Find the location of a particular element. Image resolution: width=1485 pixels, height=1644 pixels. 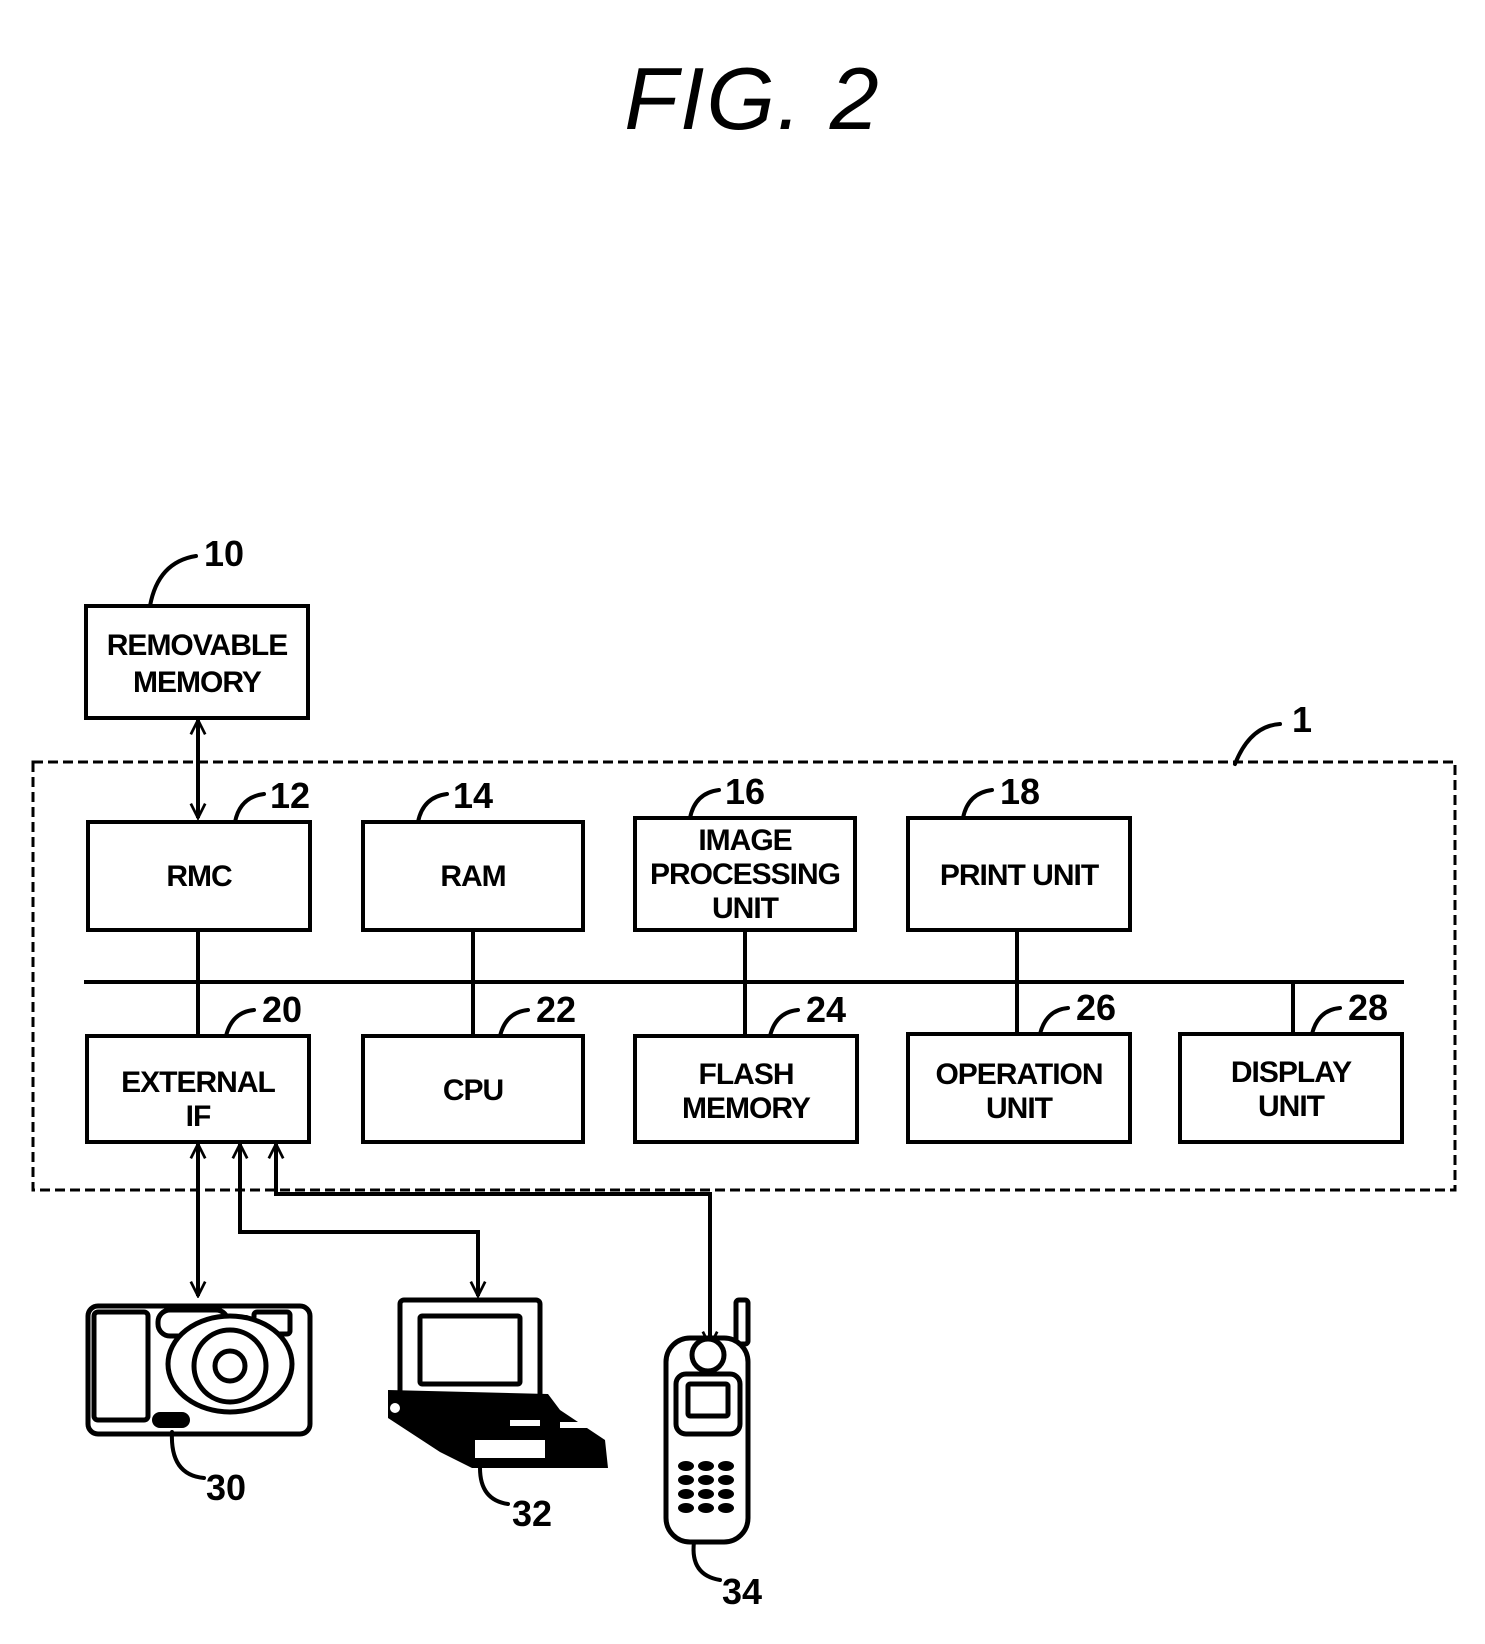

block-label-line: FLASH is located at coordinates (746, 1074).